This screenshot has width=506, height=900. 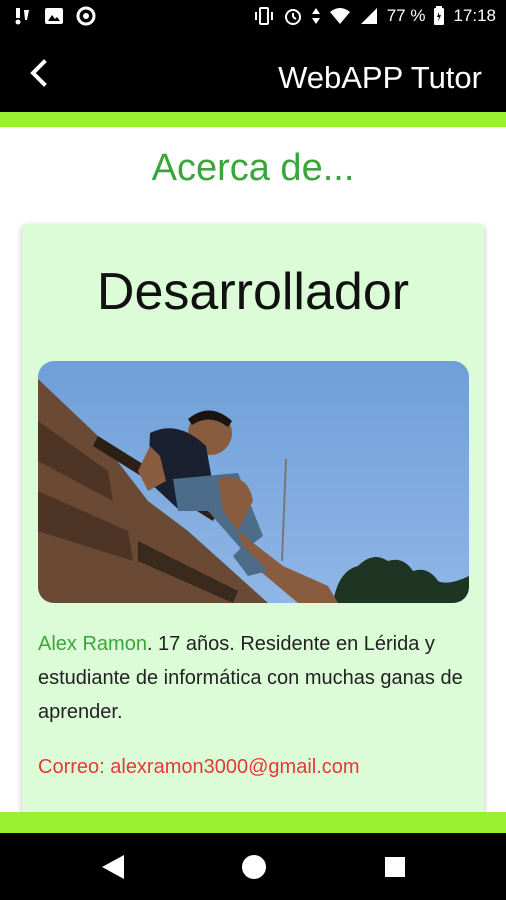 What do you see at coordinates (395, 867) in the screenshot?
I see `square-recents-icon` at bounding box center [395, 867].